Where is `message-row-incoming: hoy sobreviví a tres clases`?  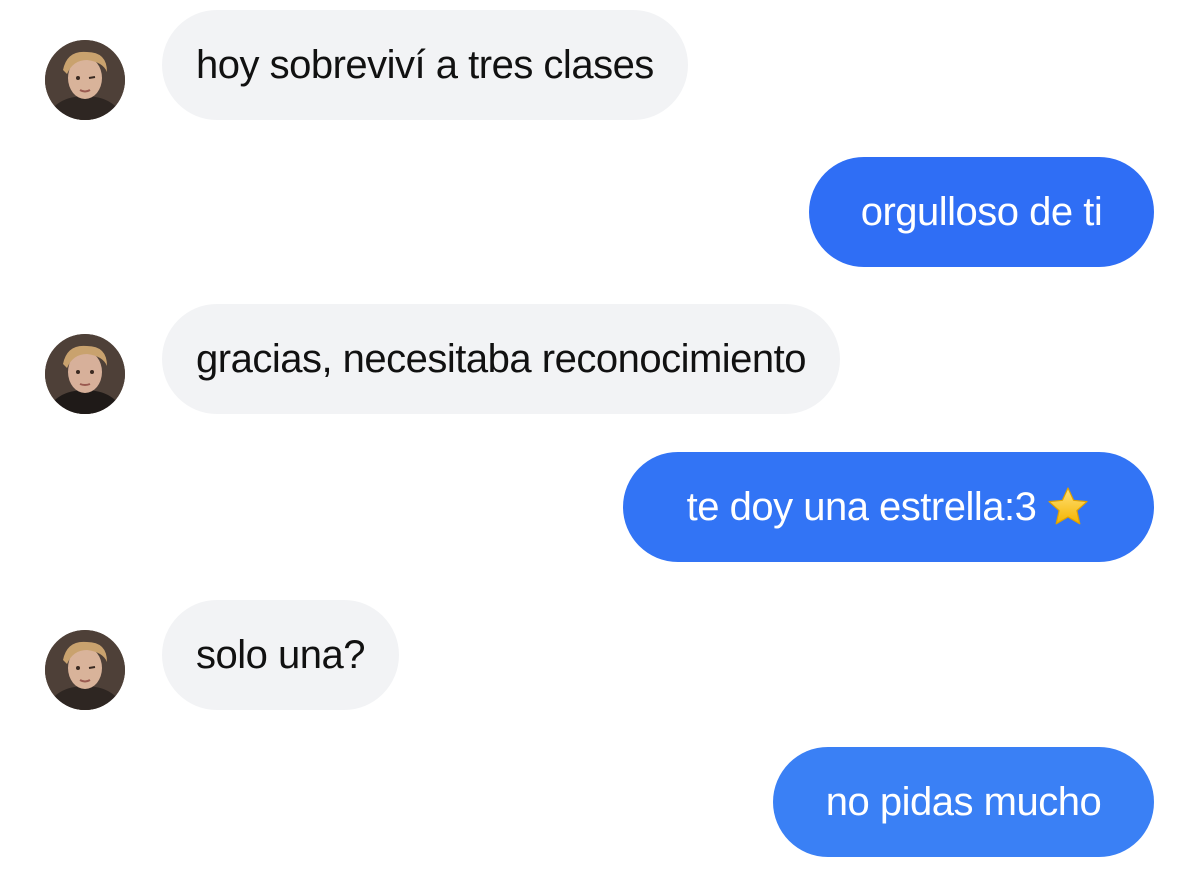
message-row-incoming: hoy sobreviví a tres clases is located at coordinates (589, 65).